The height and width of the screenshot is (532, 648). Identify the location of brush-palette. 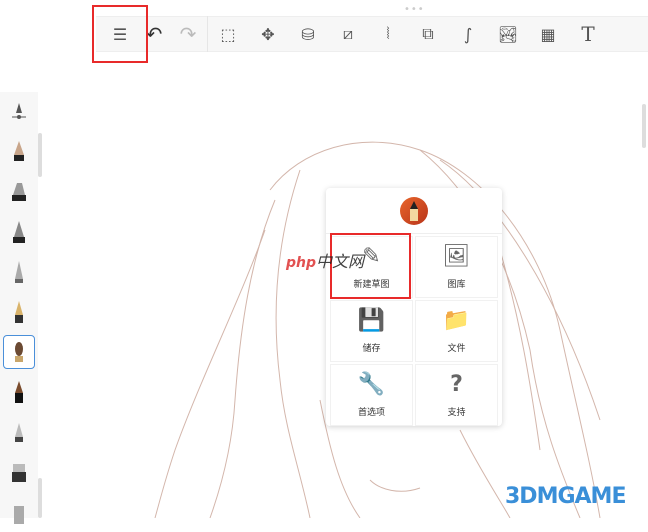
(19, 308).